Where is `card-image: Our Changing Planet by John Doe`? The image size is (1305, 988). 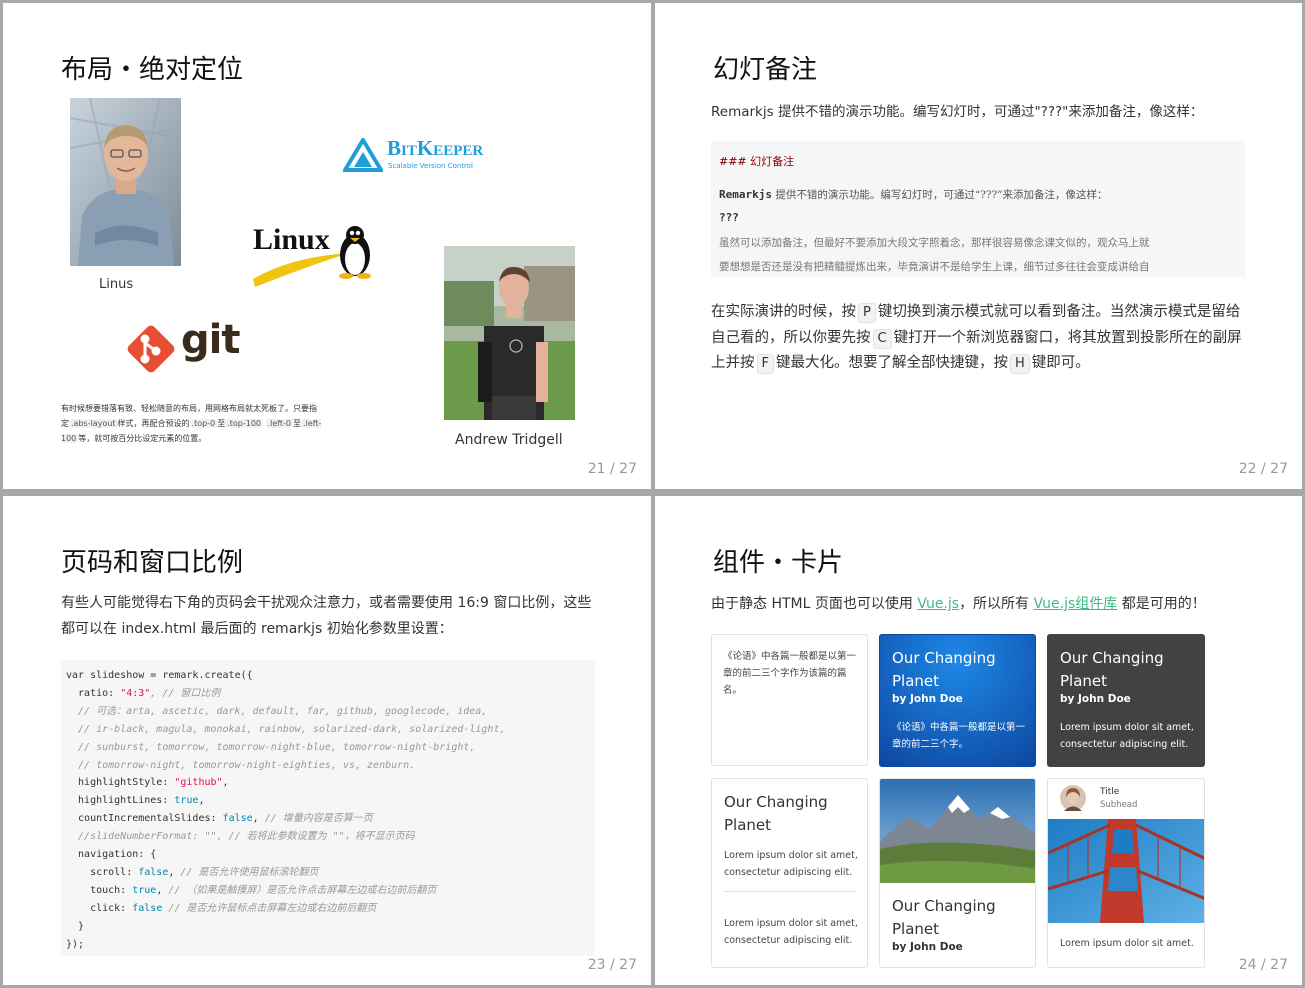
card-image: Our Changing Planet by John Doe is located at coordinates (957, 873).